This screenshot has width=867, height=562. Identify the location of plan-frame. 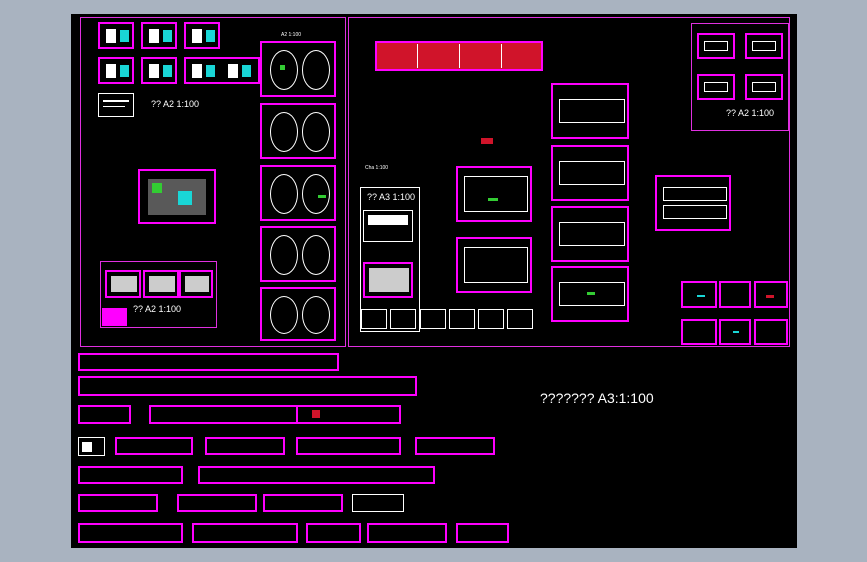
(177, 196).